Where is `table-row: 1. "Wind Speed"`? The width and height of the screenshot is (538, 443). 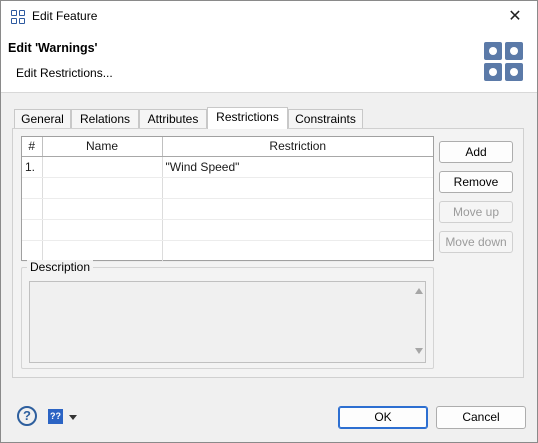
table-row: 1. "Wind Speed" is located at coordinates (227, 167).